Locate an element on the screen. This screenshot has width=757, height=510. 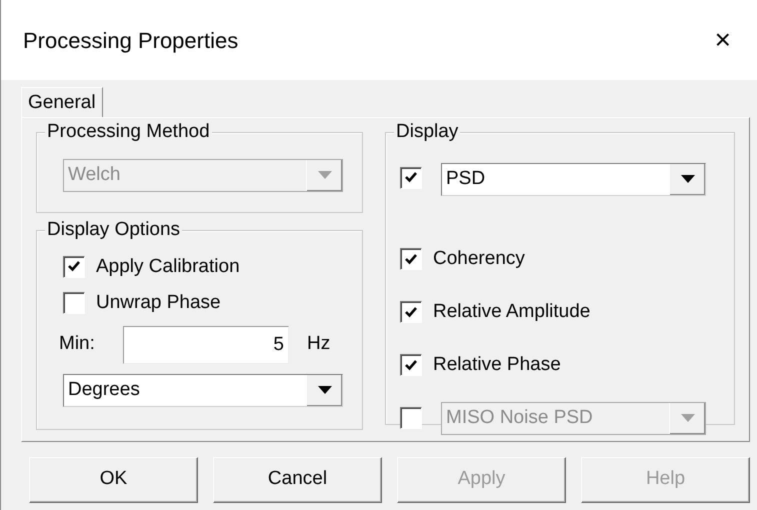
dialog-button: OK is located at coordinates (113, 479).